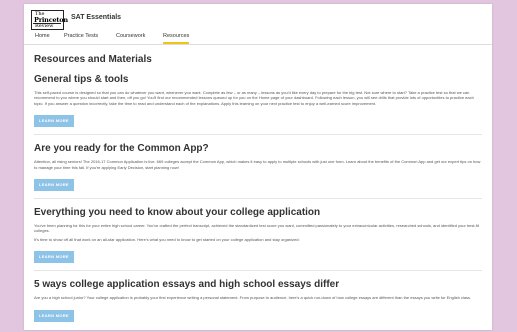 This screenshot has height=332, width=517. Describe the element at coordinates (81, 79) in the screenshot. I see `section-title: General tips & tools` at that location.